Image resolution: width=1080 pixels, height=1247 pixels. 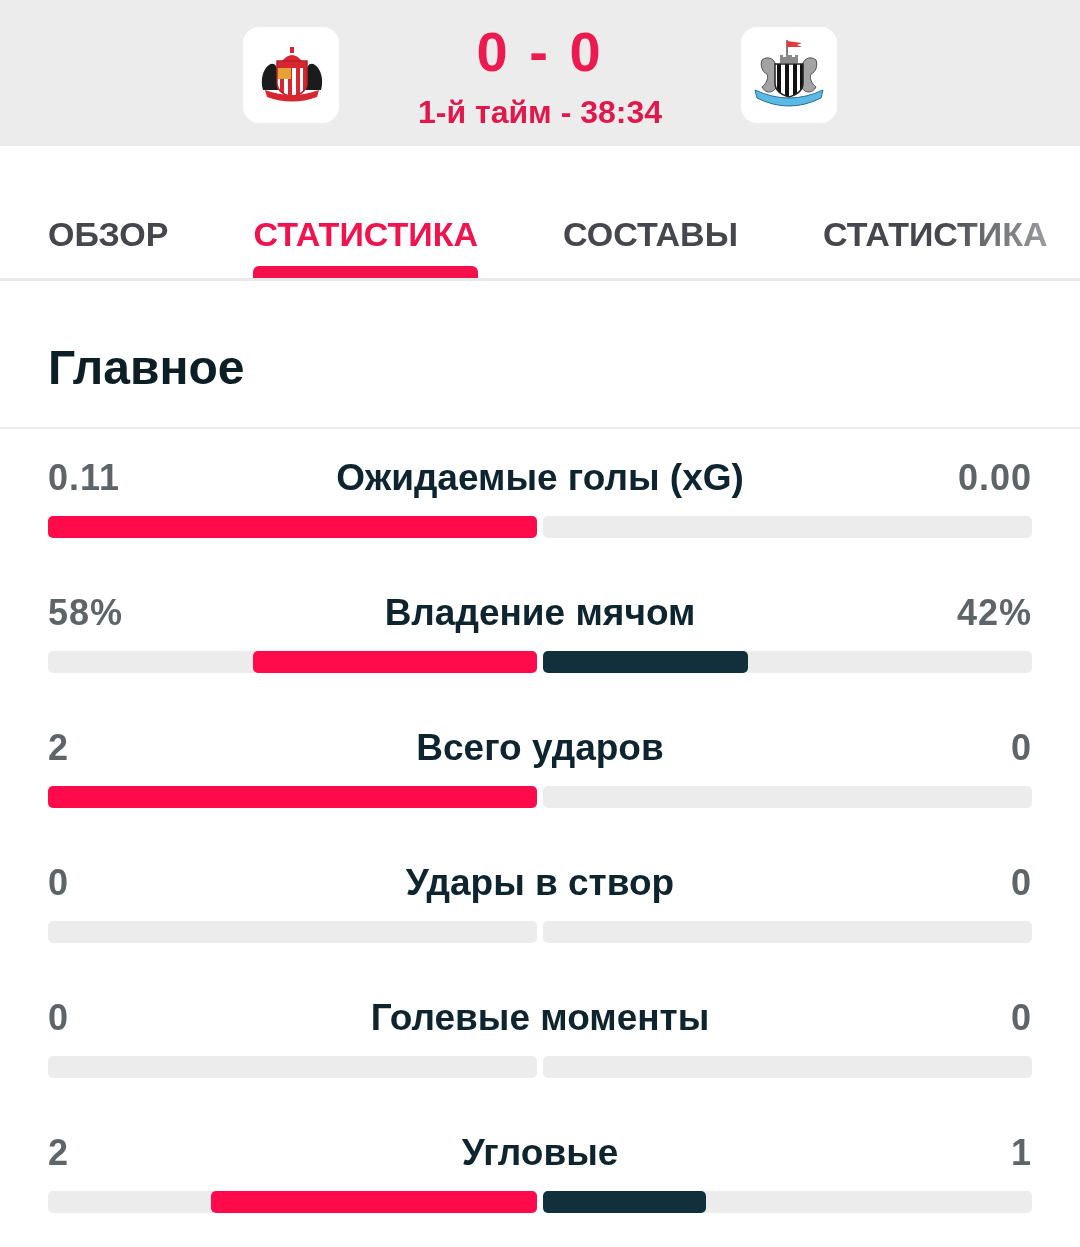 I want to click on stat-value: 1, so click(x=1021, y=1153).